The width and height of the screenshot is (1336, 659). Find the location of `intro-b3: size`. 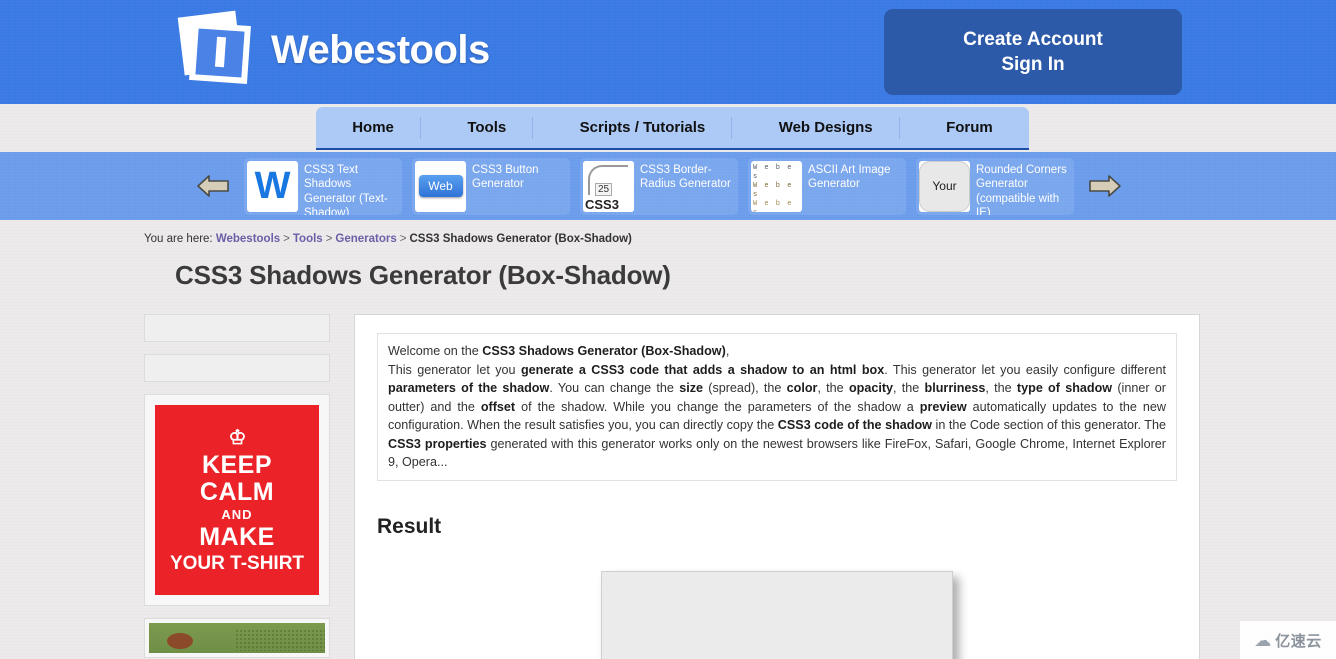

intro-b3: size is located at coordinates (691, 388).